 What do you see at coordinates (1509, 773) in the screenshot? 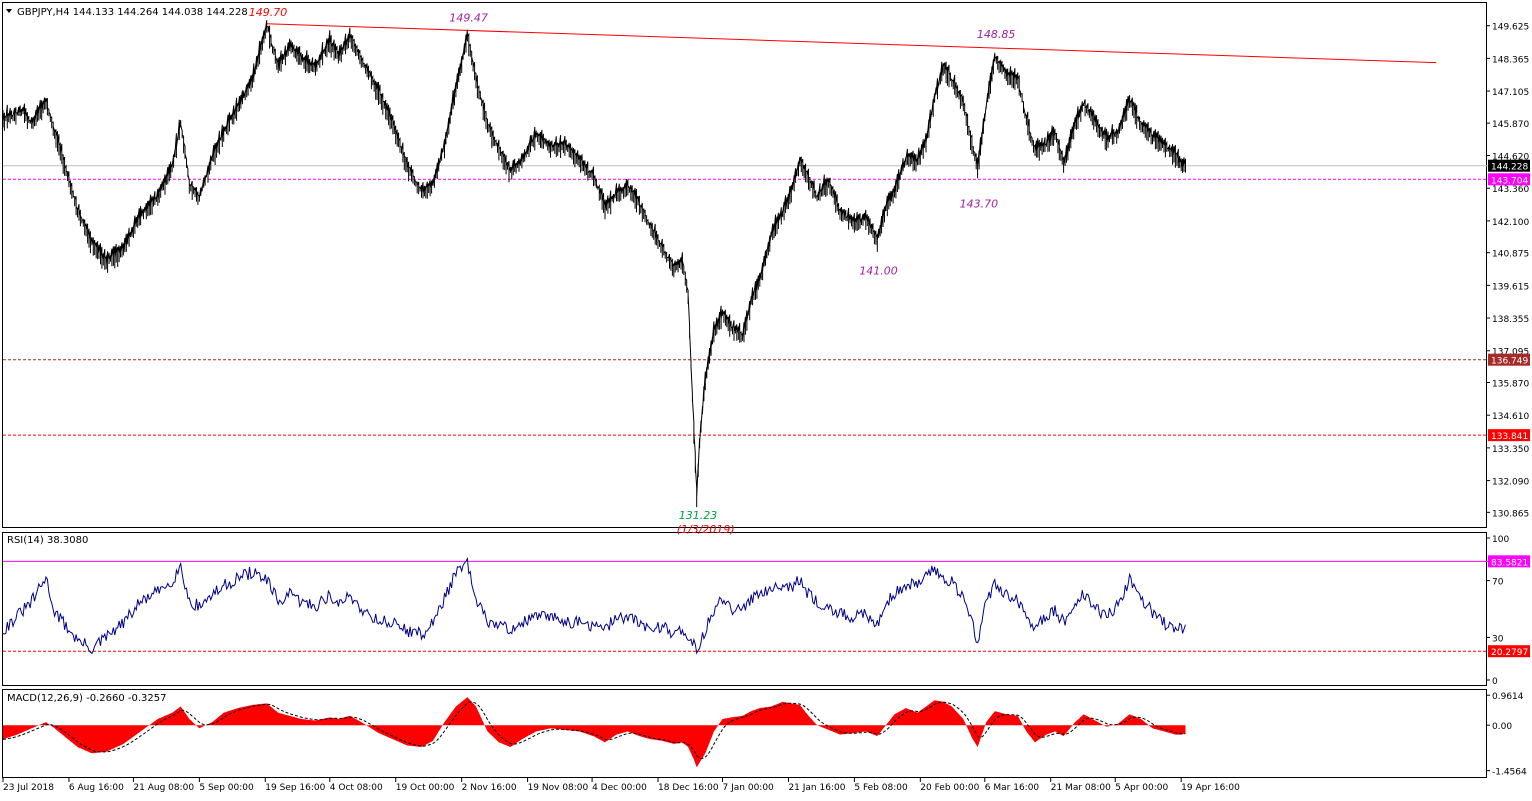
I see `macd-axis-label: -1.4564` at bounding box center [1509, 773].